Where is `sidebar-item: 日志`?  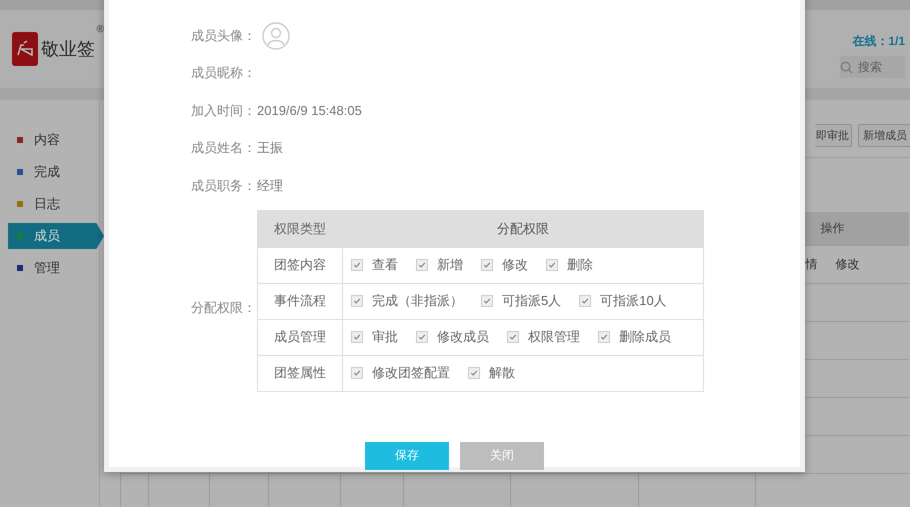 sidebar-item: 日志 is located at coordinates (51, 204).